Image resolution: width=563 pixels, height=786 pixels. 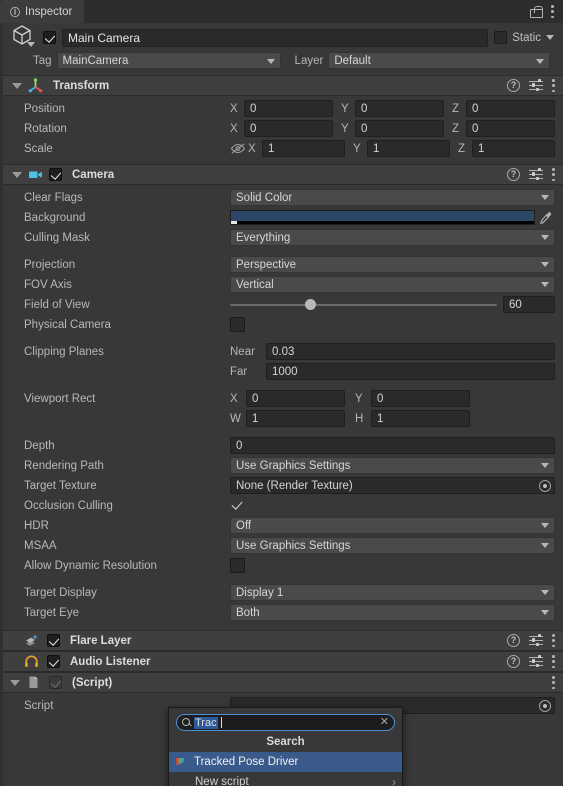 I want to click on field-of-view-slider, so click(x=363, y=304).